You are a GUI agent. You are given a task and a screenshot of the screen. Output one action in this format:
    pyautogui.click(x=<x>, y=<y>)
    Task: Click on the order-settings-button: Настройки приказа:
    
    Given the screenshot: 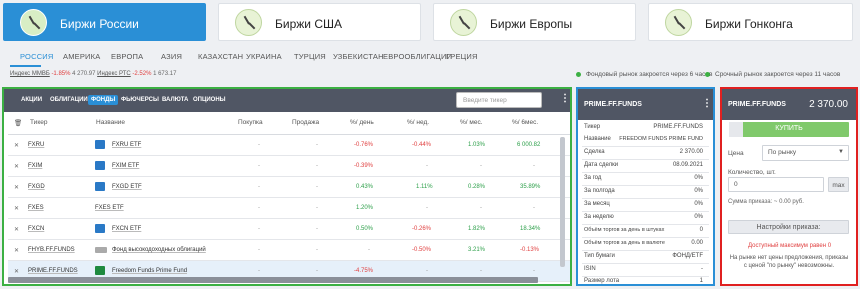 What is the action you would take?
    pyautogui.click(x=788, y=227)
    